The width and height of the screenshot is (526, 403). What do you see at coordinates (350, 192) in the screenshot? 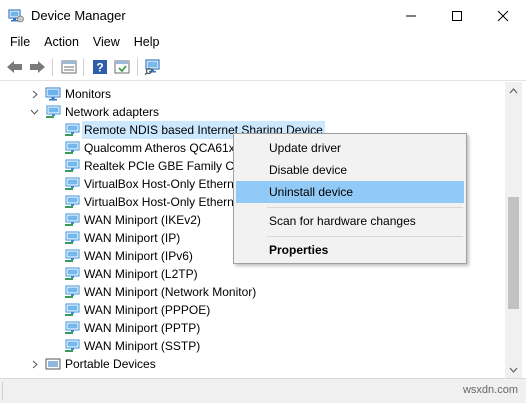
I see `menu-item-uninstall-device: Uninstall device` at bounding box center [350, 192].